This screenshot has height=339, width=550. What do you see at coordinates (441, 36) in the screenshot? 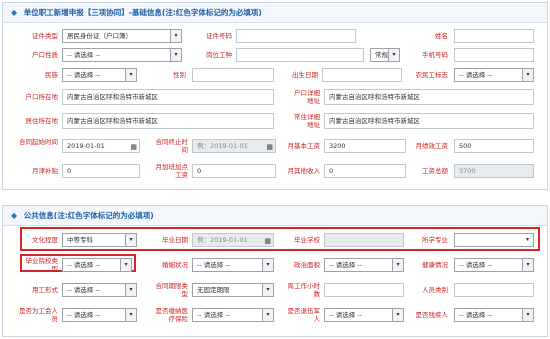
I see `label-name: 姓名` at bounding box center [441, 36].